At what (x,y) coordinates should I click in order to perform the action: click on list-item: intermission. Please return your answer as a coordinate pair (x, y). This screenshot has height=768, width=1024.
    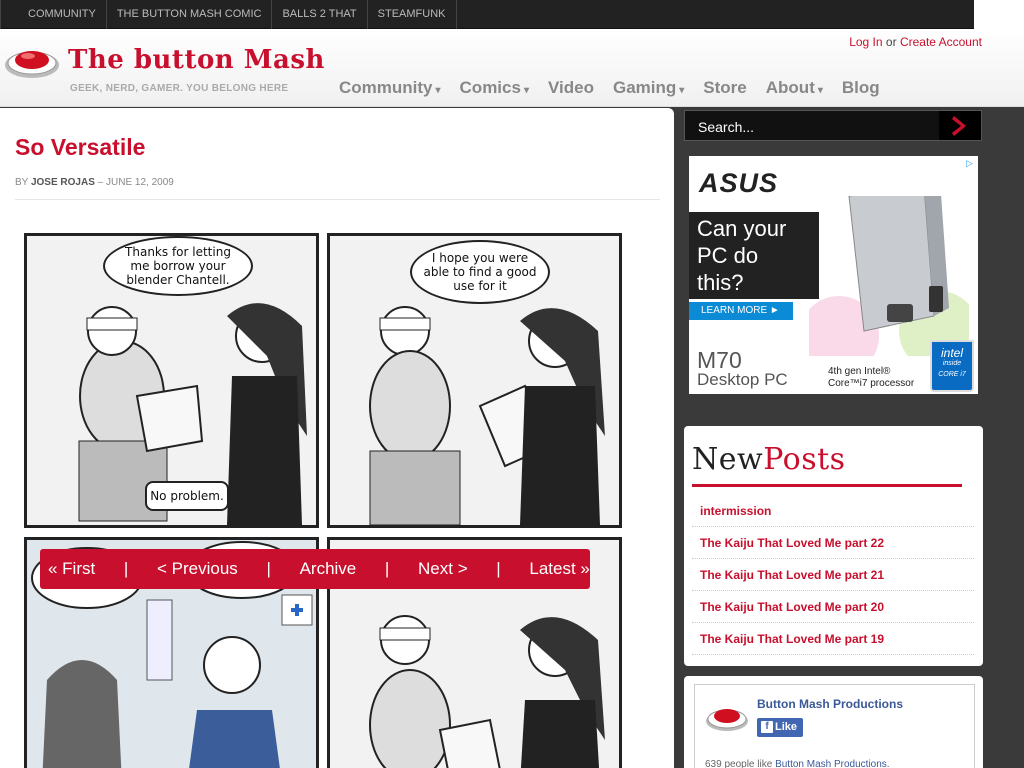
    Looking at the image, I should click on (833, 511).